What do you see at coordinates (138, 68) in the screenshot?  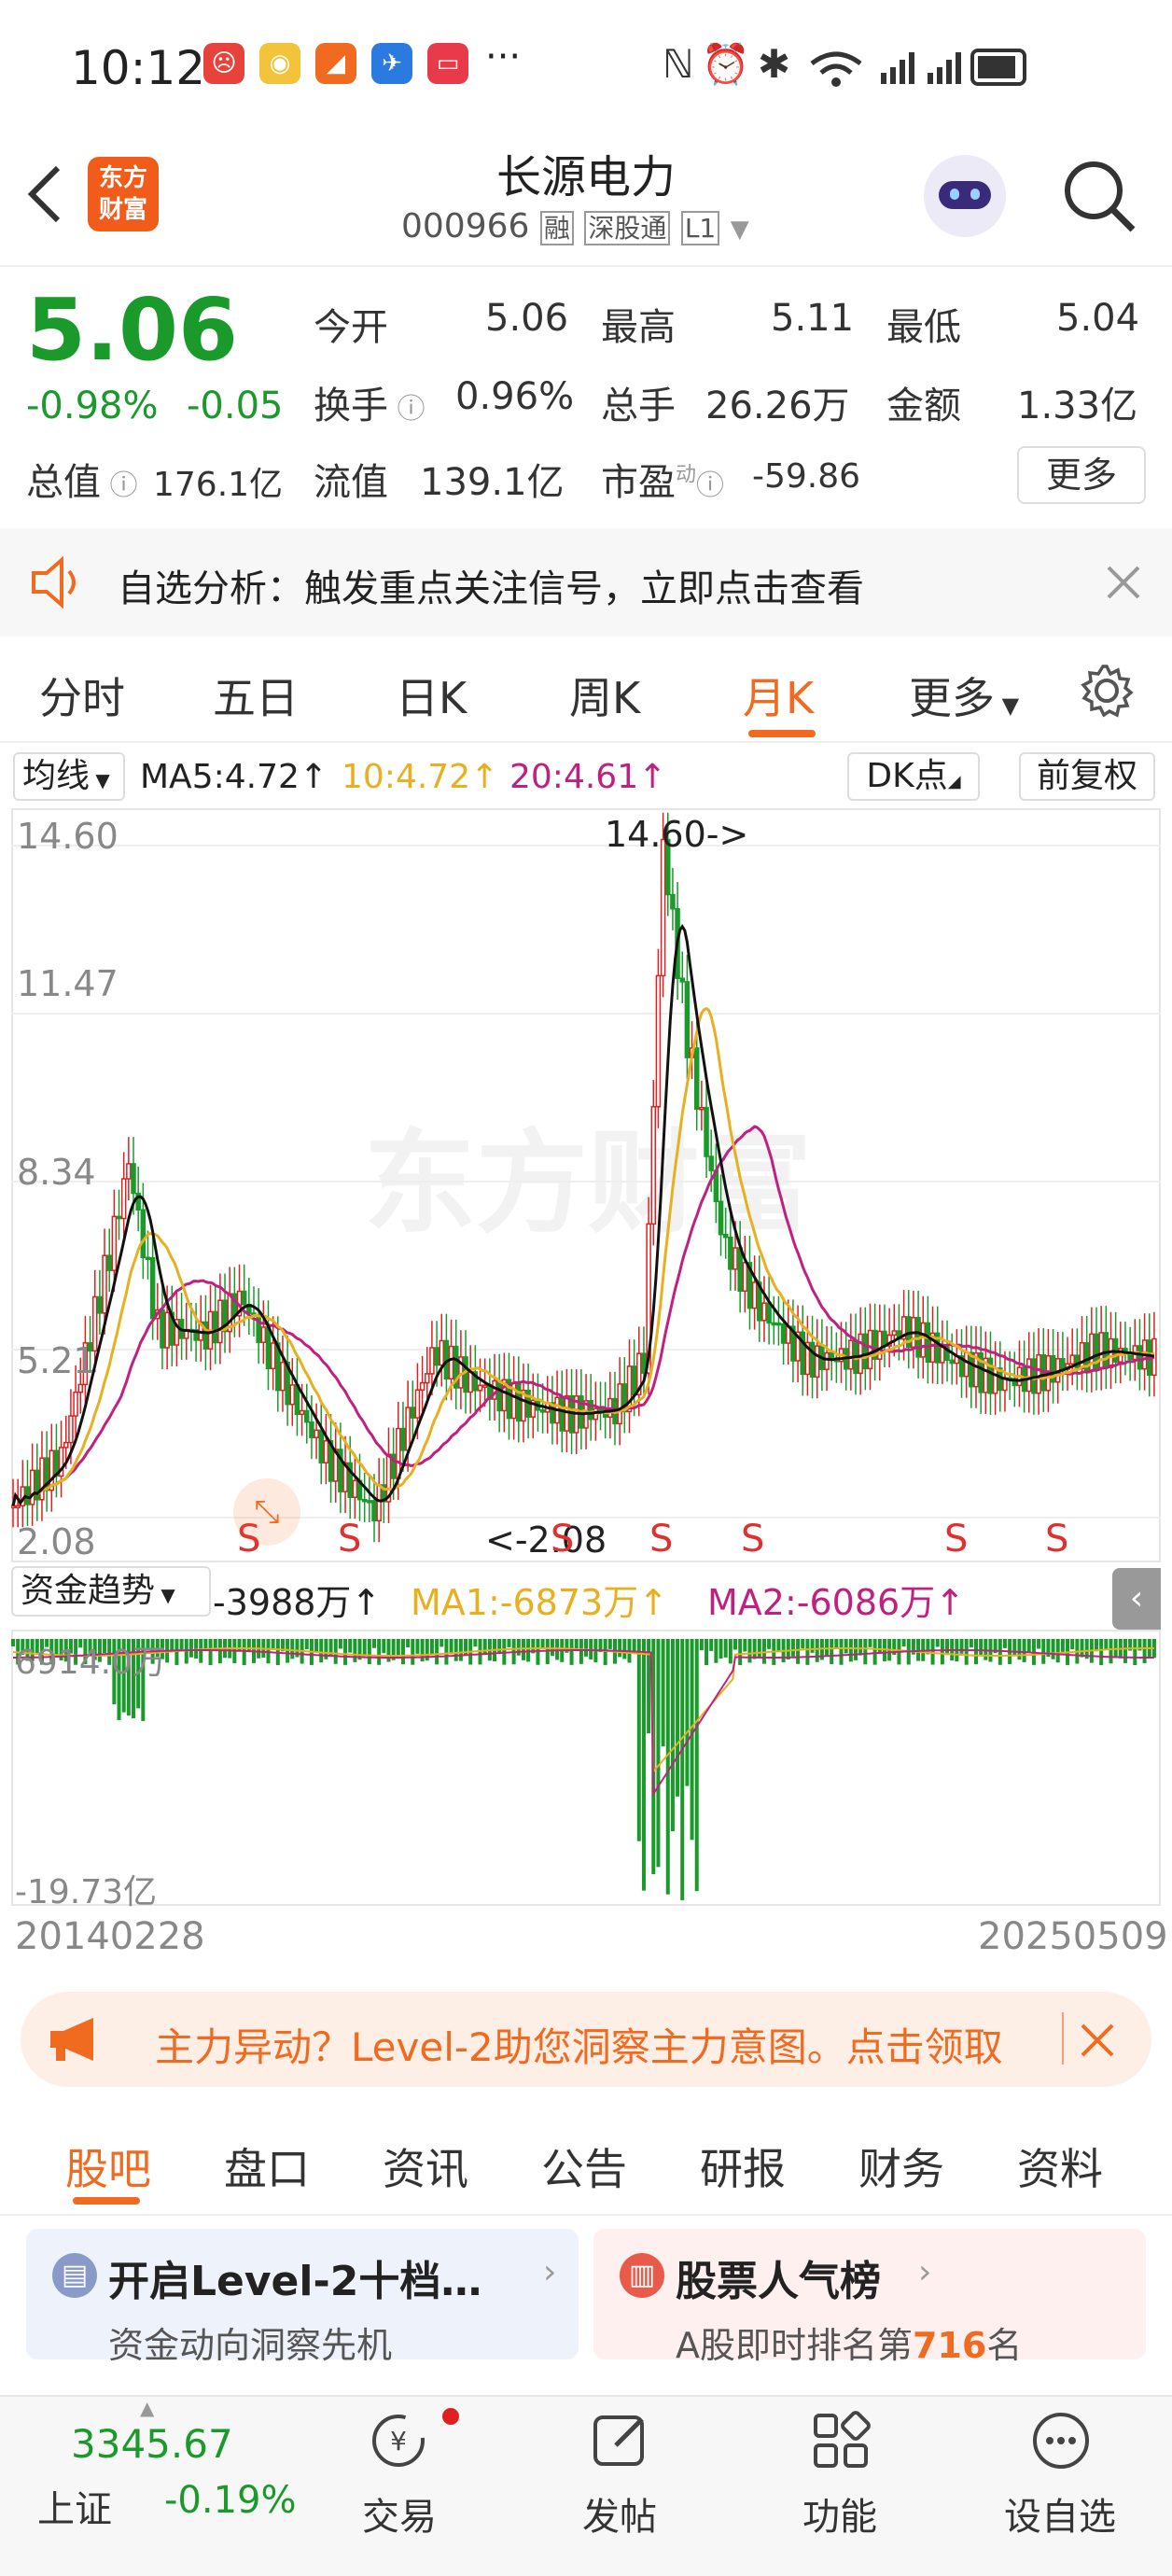 I see `status-time: 10:12` at bounding box center [138, 68].